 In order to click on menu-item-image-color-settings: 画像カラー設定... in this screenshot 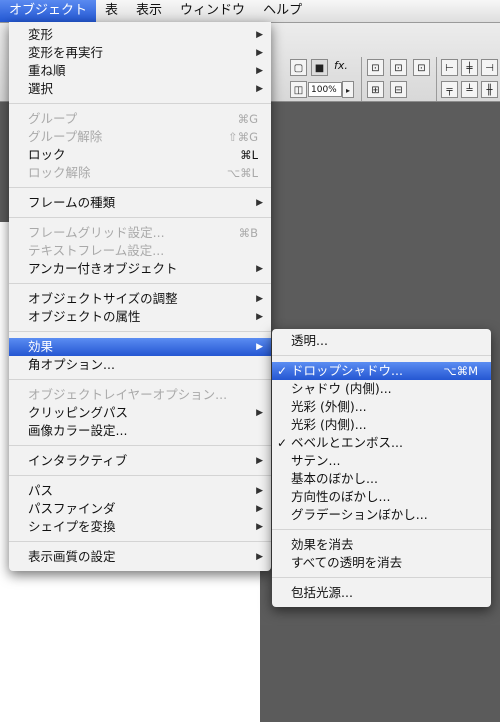, I will do `click(140, 431)`.